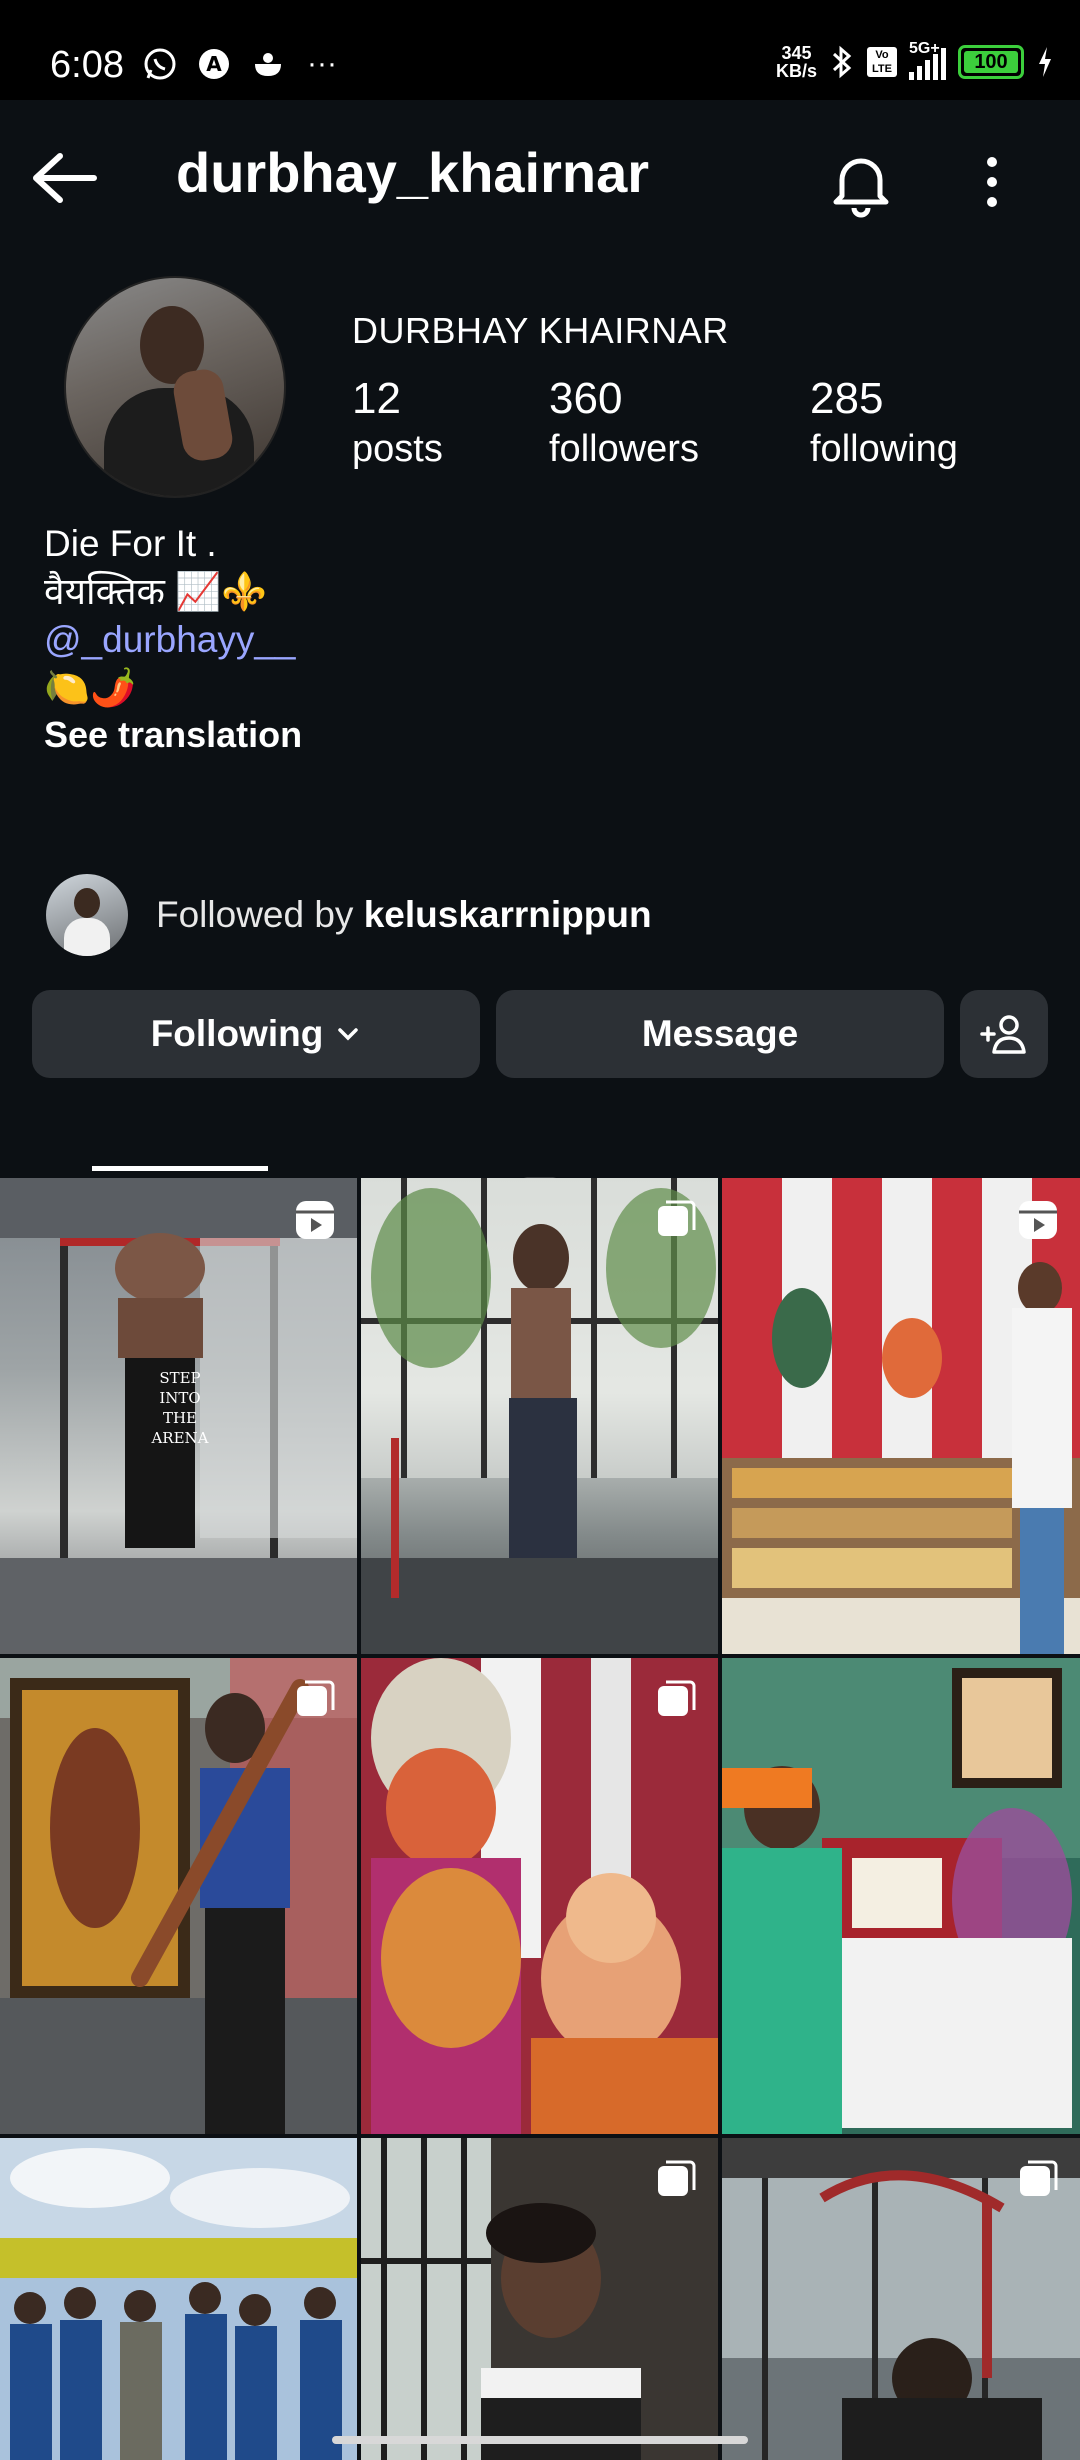 The height and width of the screenshot is (2460, 1080). Describe the element at coordinates (847, 398) in the screenshot. I see `following-count: 285` at that location.